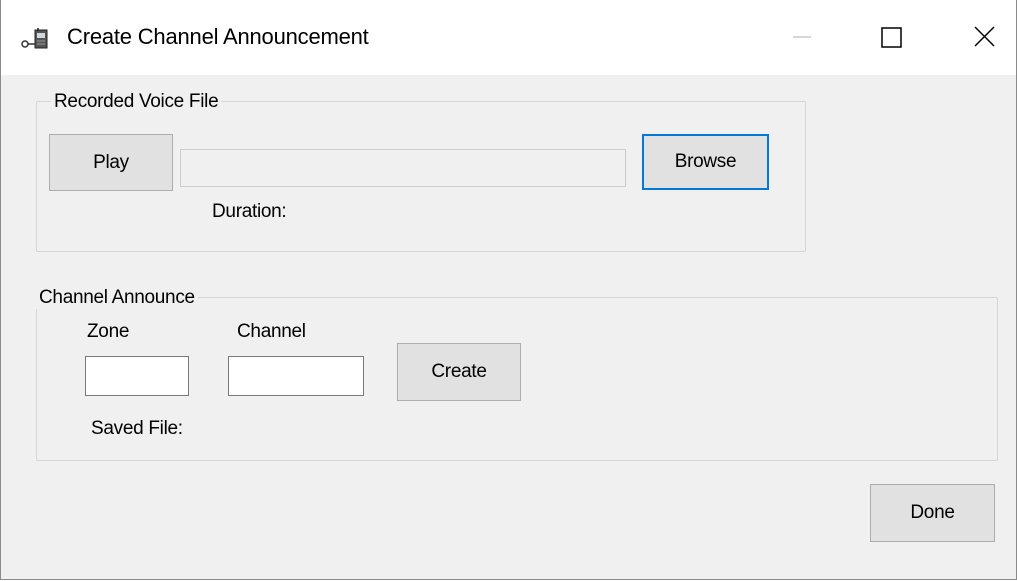 The image size is (1017, 581). I want to click on title-bar: Create Channel Announcement, so click(508, 37).